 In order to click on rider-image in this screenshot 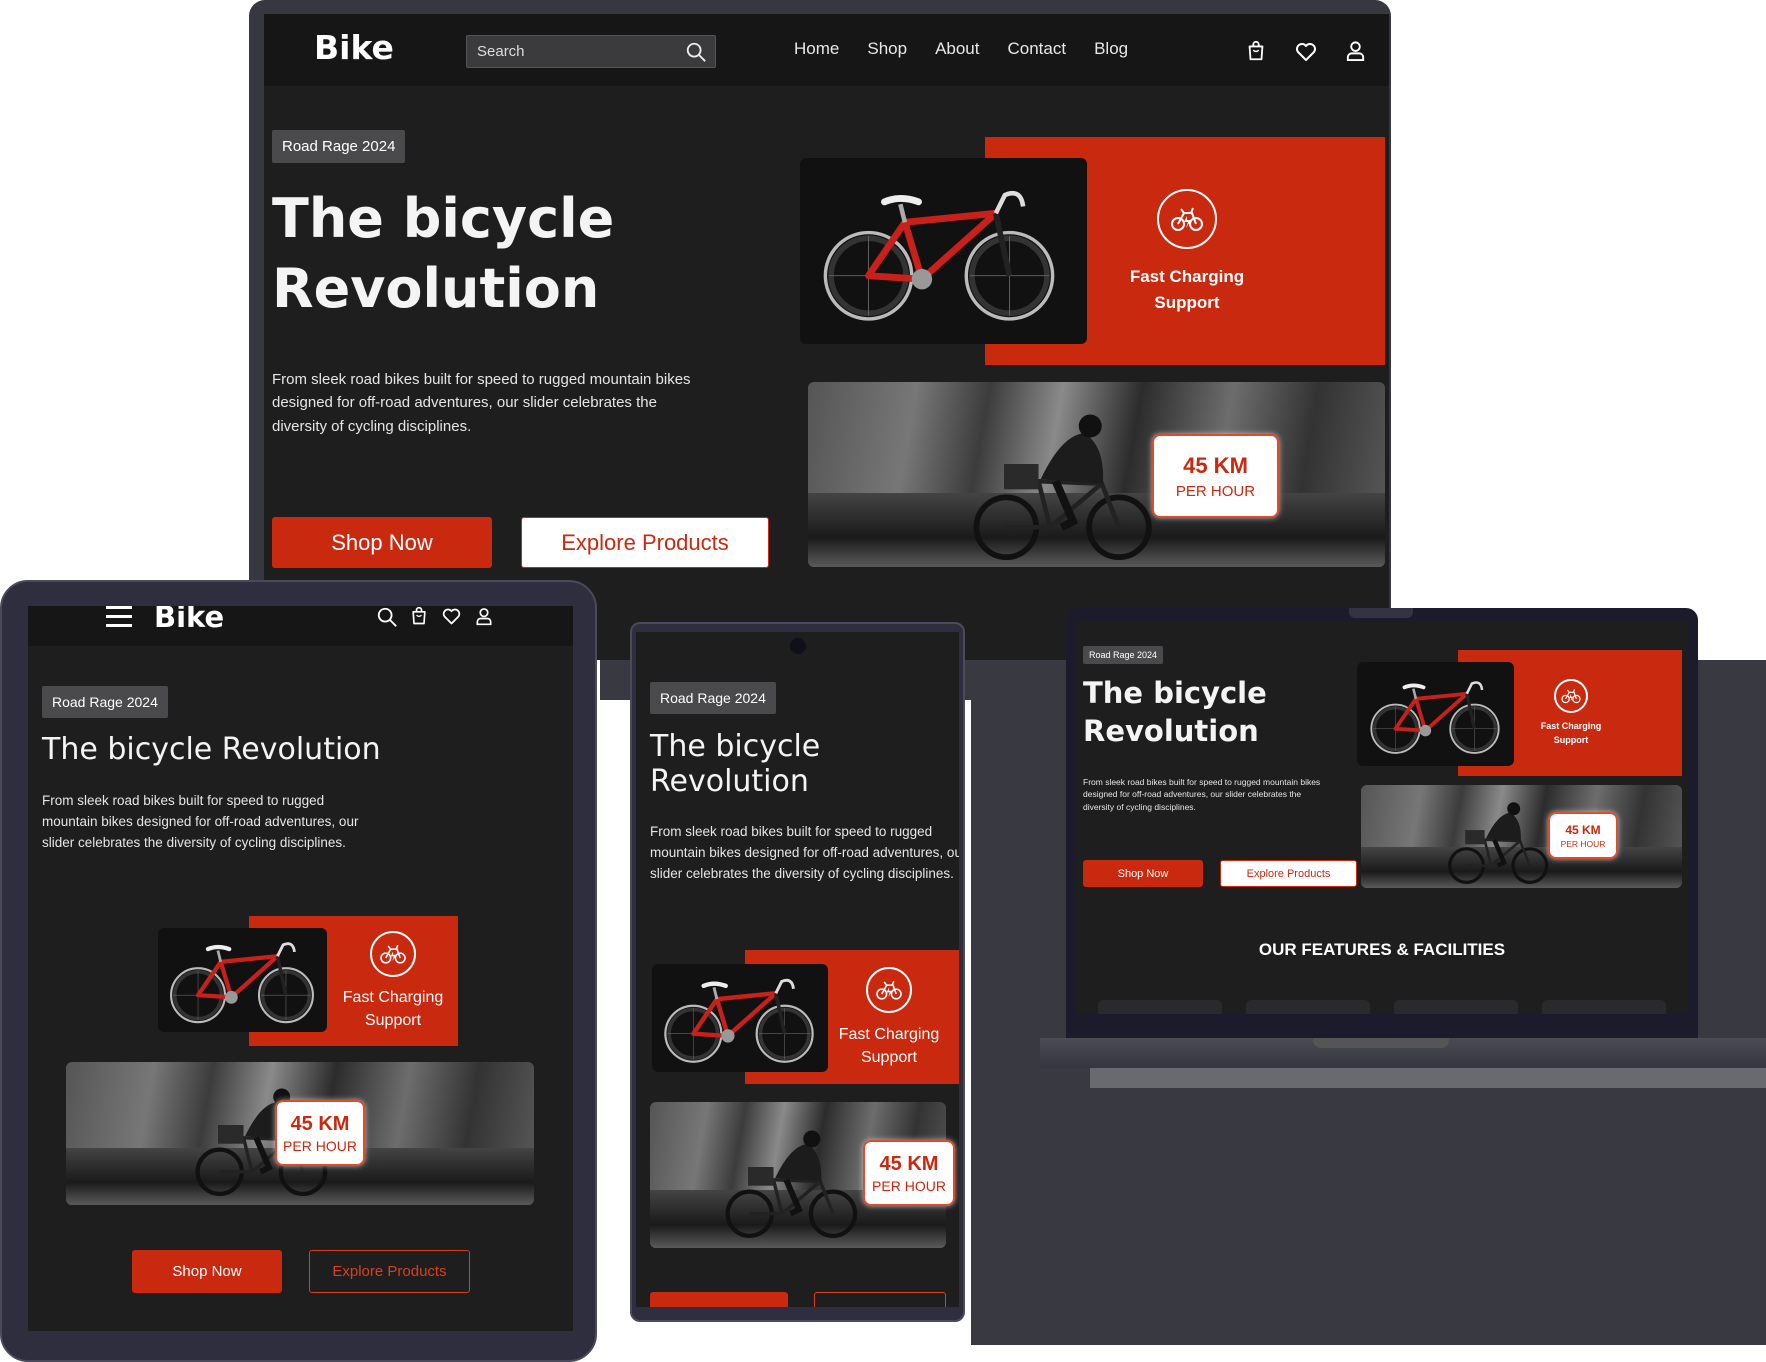, I will do `click(1096, 474)`.